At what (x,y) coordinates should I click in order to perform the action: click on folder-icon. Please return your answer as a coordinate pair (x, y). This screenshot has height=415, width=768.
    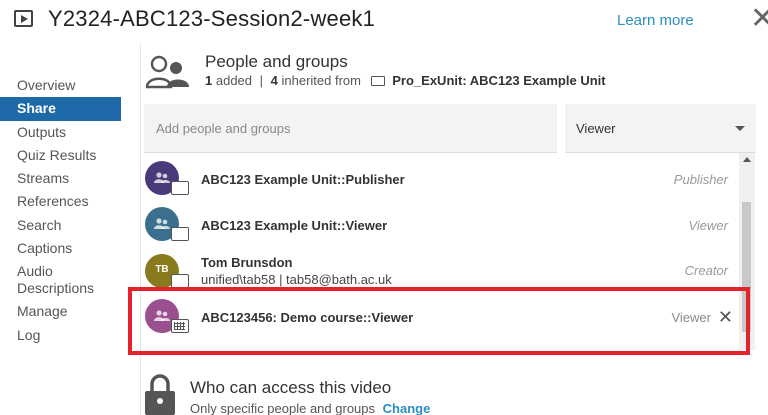
    Looking at the image, I should click on (377, 81).